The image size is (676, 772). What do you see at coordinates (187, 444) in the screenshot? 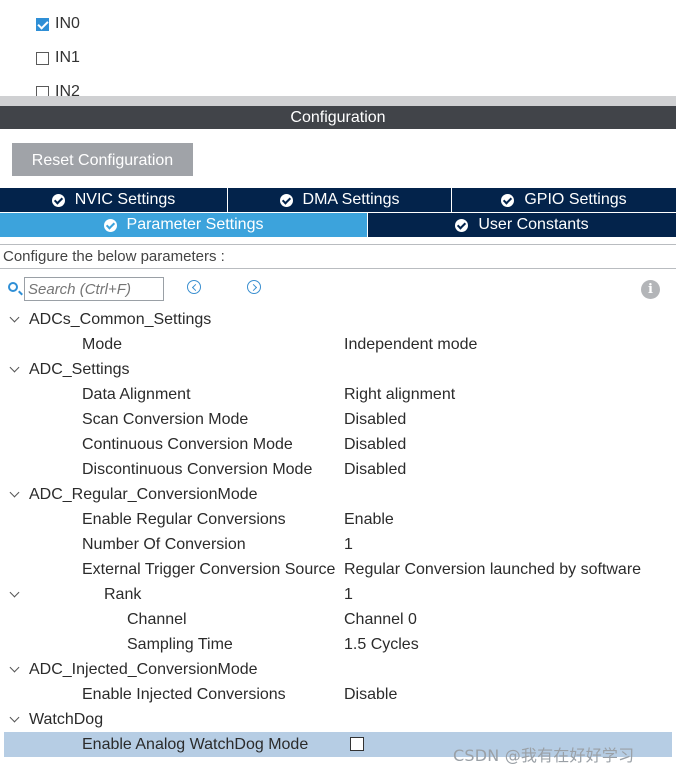
I see `param-name: Continuous Conversion Mode` at bounding box center [187, 444].